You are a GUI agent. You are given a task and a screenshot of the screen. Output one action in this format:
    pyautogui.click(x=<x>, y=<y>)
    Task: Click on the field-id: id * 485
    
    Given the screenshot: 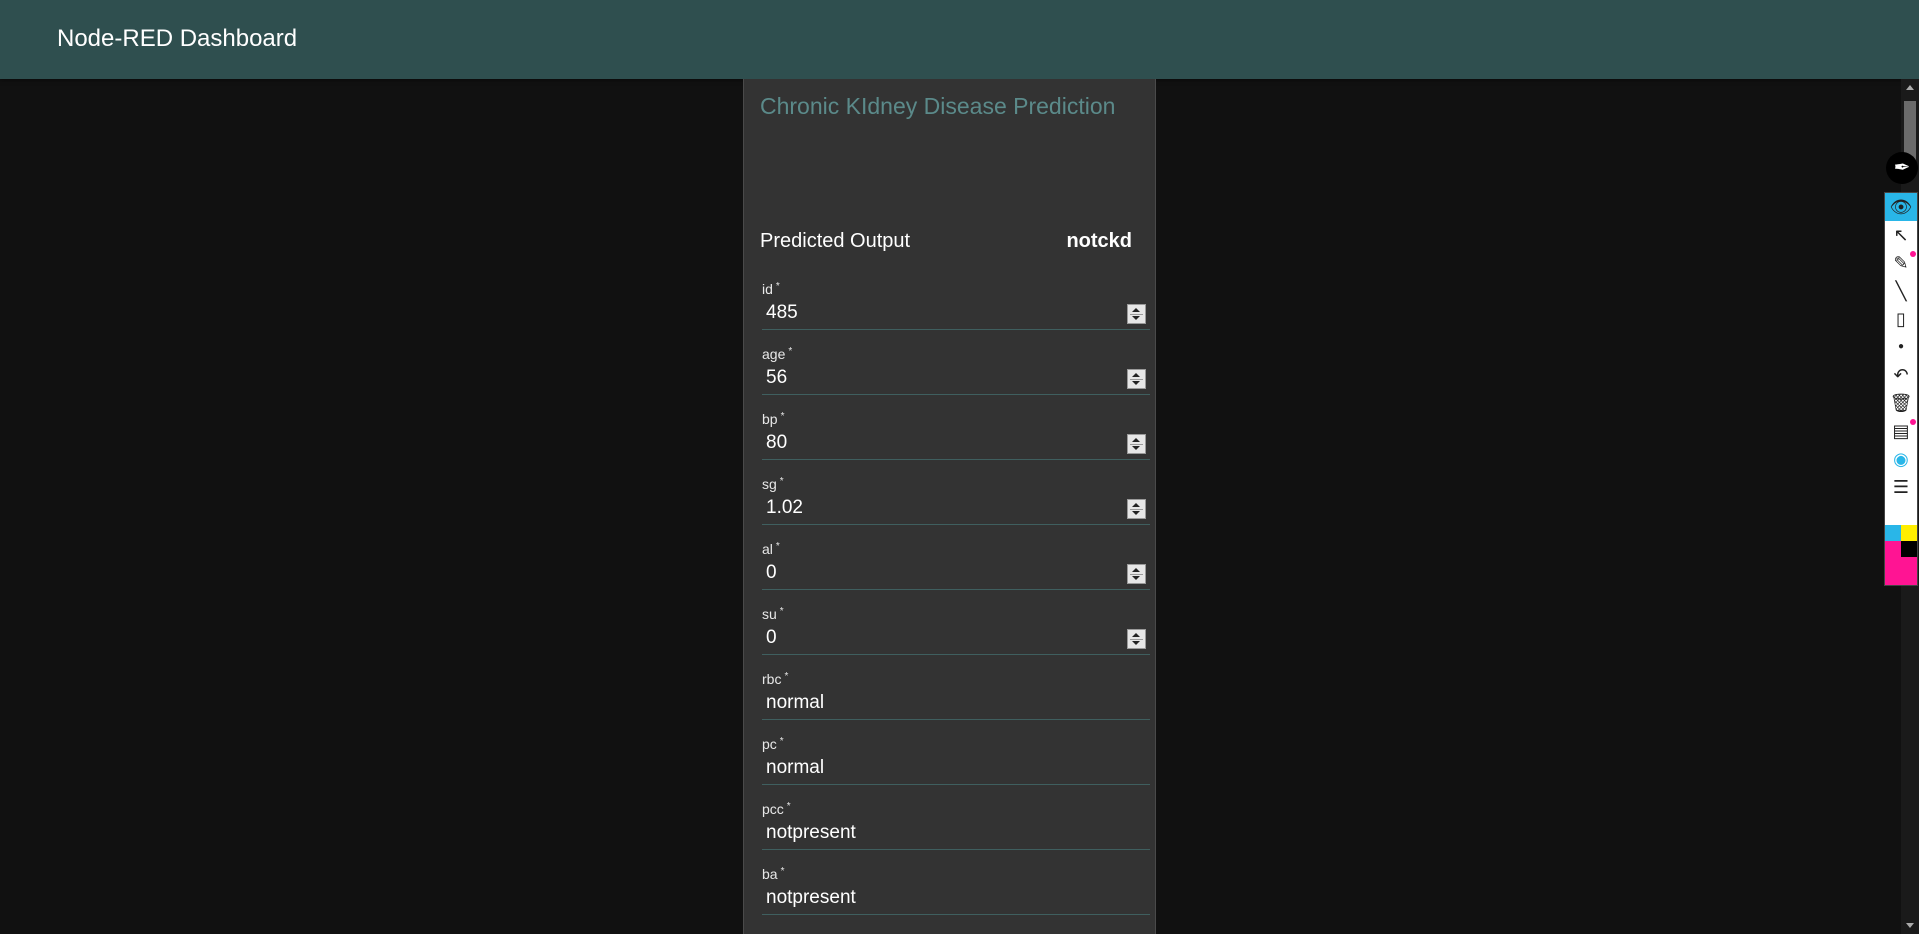 What is the action you would take?
    pyautogui.click(x=960, y=312)
    